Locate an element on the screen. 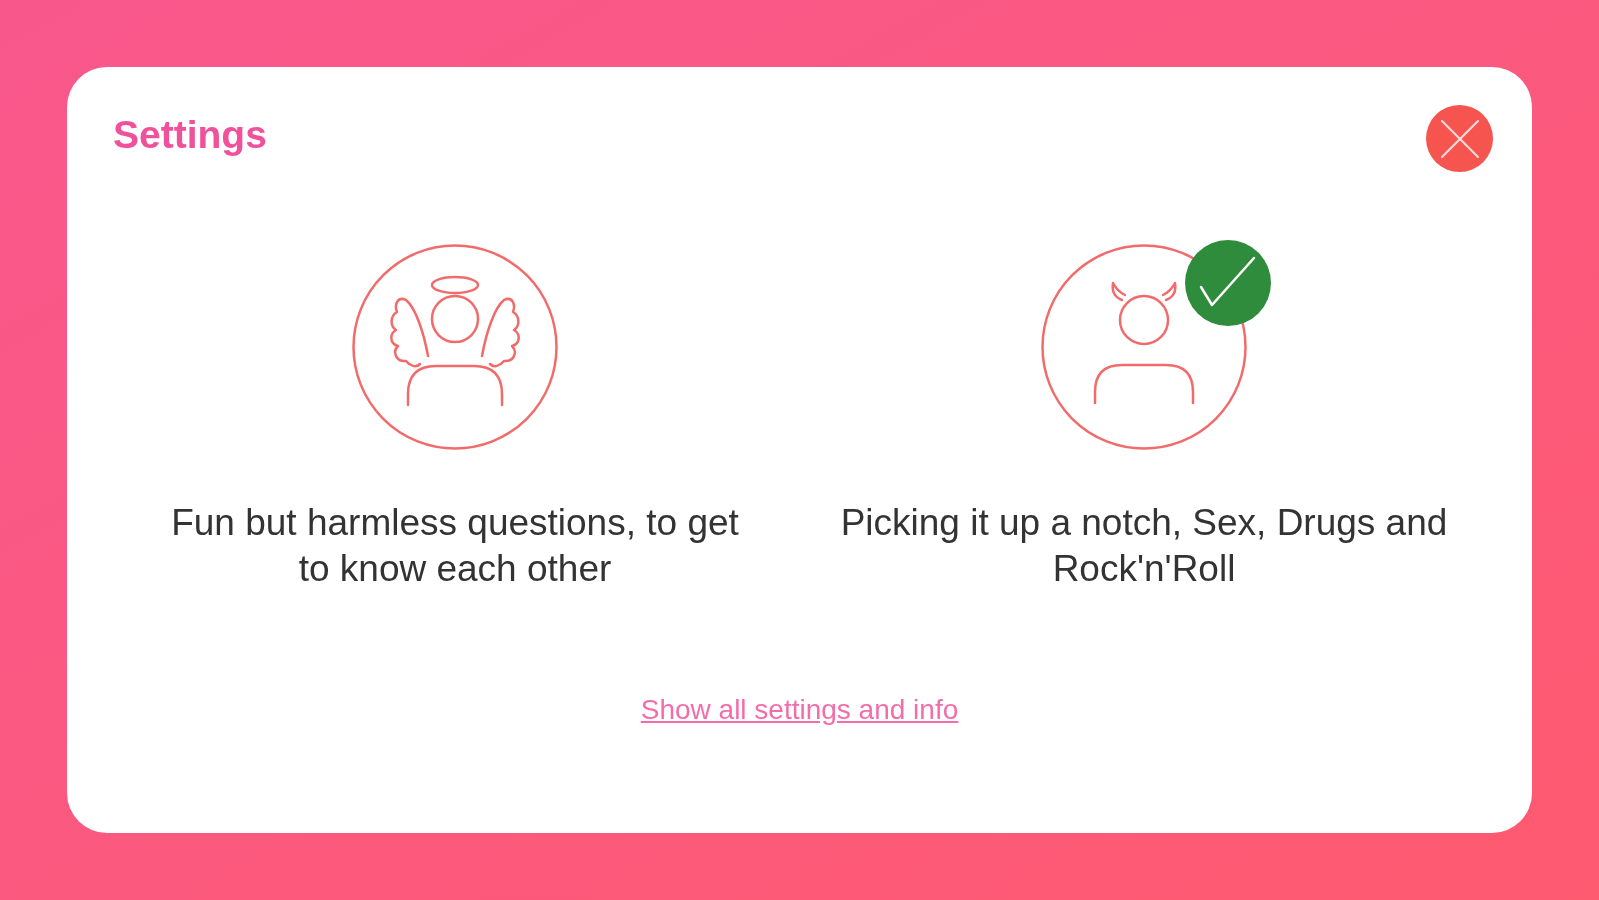 The image size is (1599, 900). devil-icon is located at coordinates (1144, 347).